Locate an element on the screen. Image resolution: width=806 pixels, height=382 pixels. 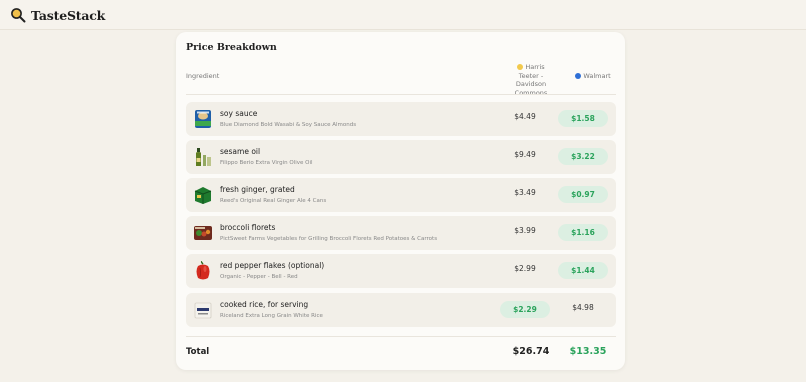
vegetable-bag-icon is located at coordinates (203, 233).